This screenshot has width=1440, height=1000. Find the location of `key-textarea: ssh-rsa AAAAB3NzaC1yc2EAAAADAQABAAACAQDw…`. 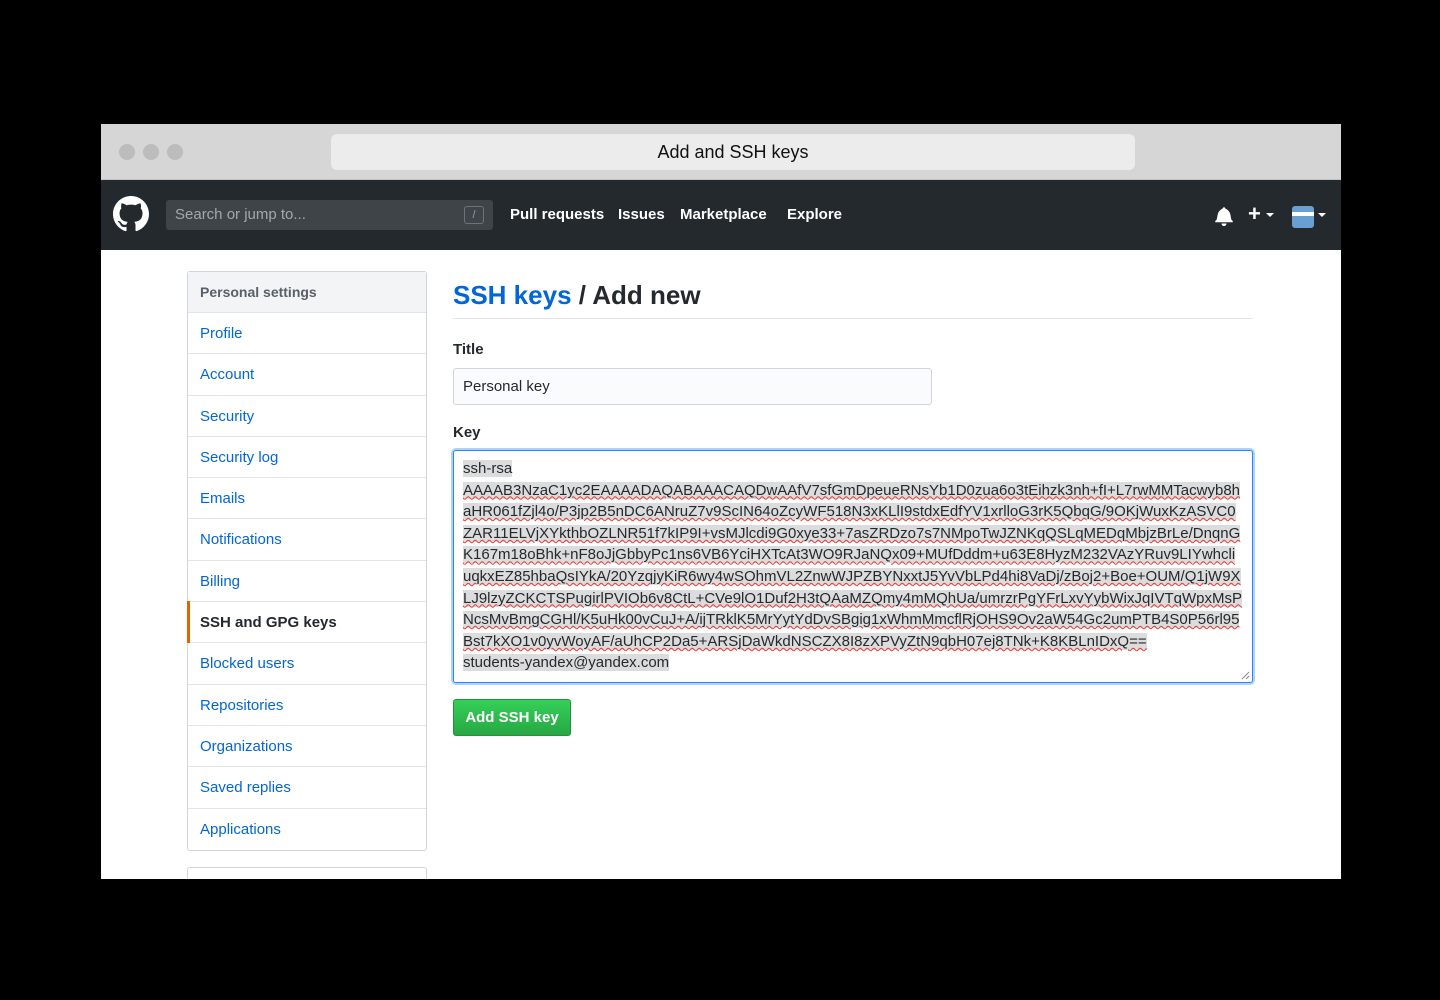

key-textarea: ssh-rsa AAAAB3NzaC1yc2EAAAADAQABAAACAQDw… is located at coordinates (853, 566).